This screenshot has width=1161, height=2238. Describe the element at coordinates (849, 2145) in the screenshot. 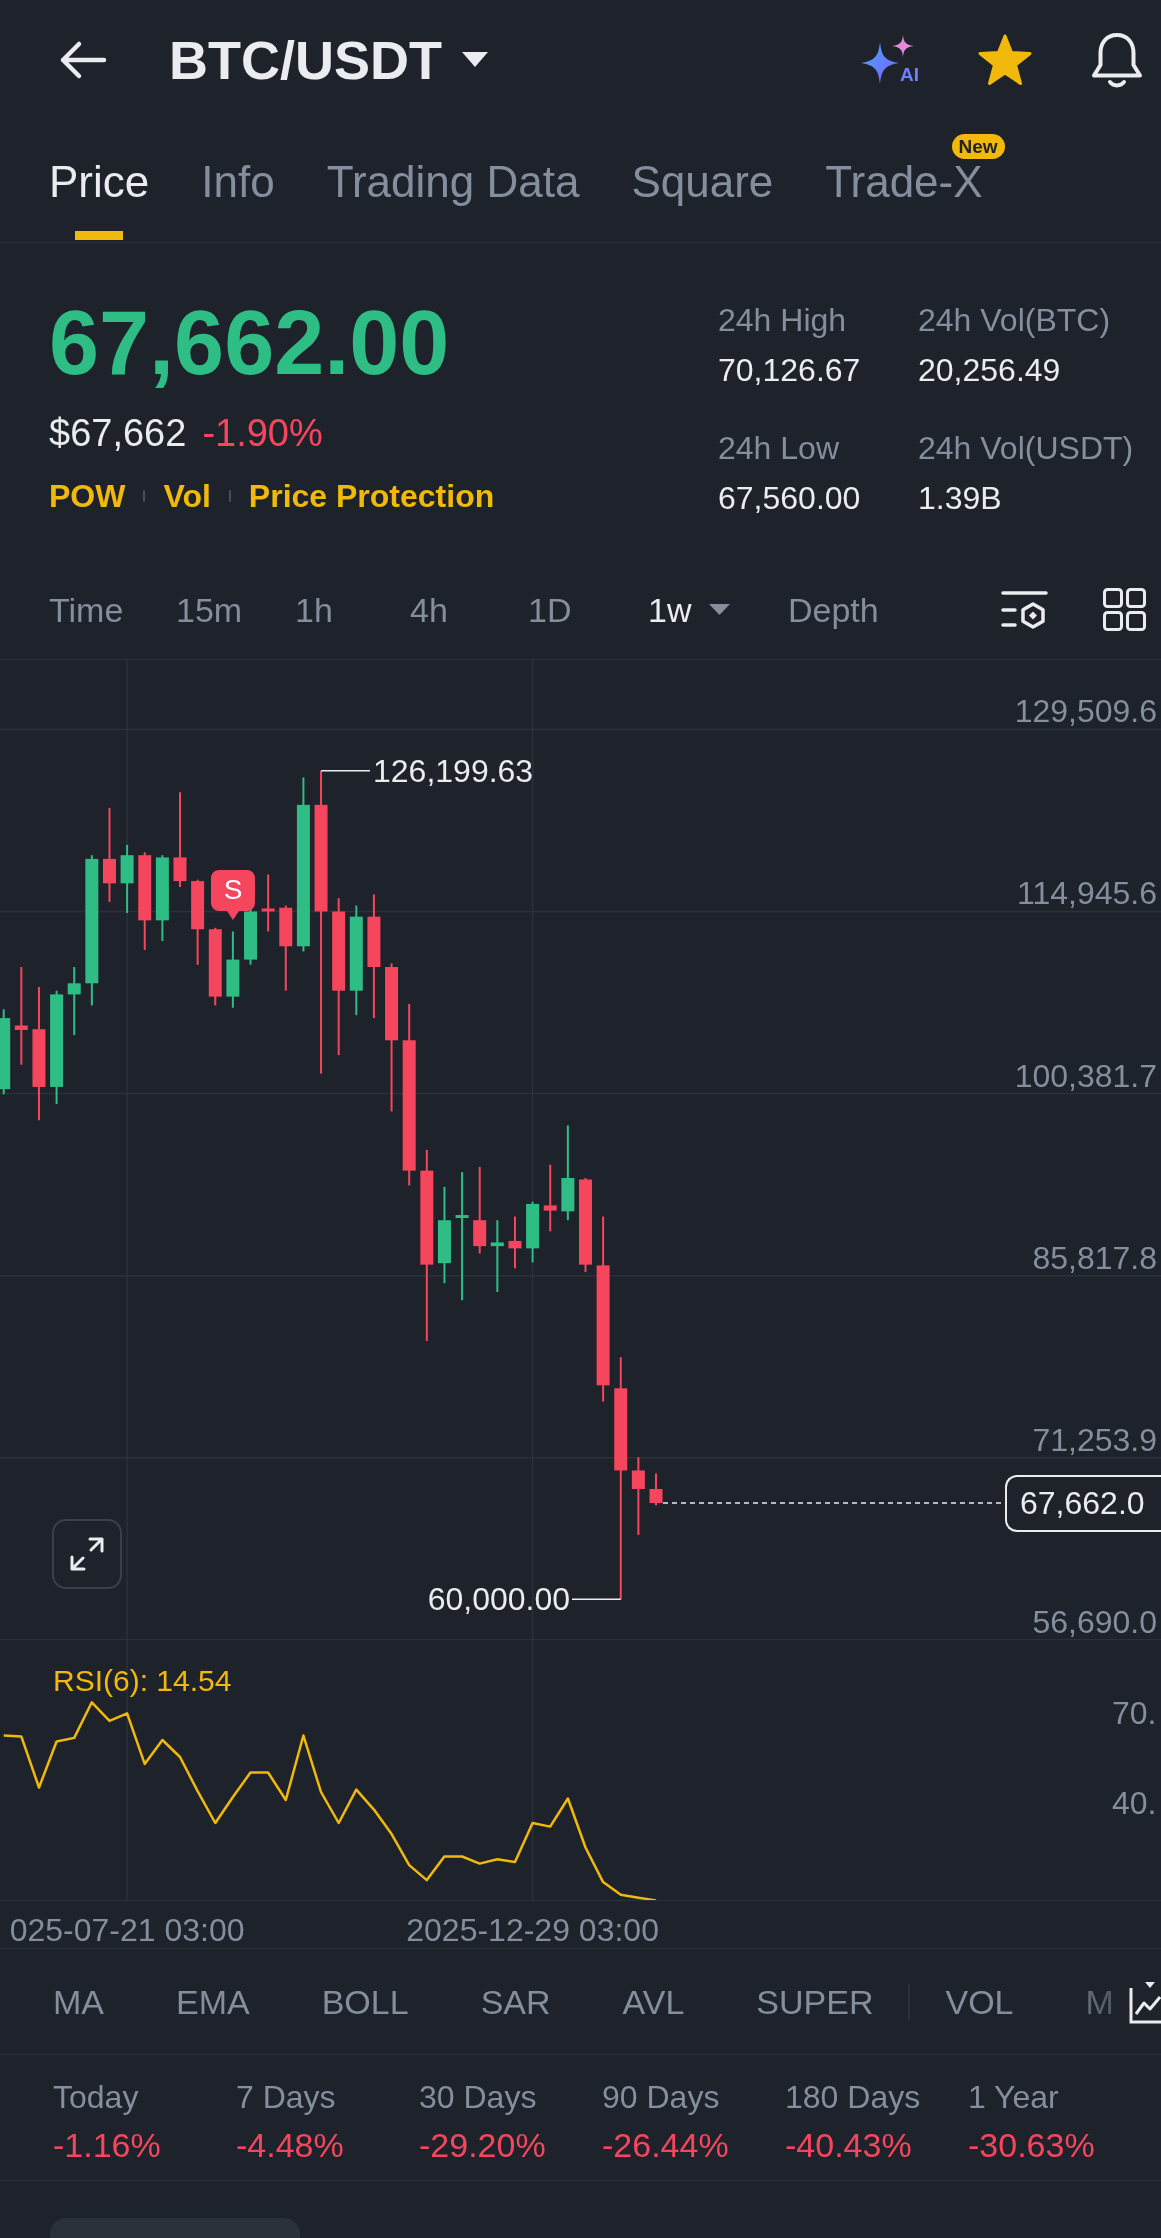

I see `change-value: -40.43%` at that location.